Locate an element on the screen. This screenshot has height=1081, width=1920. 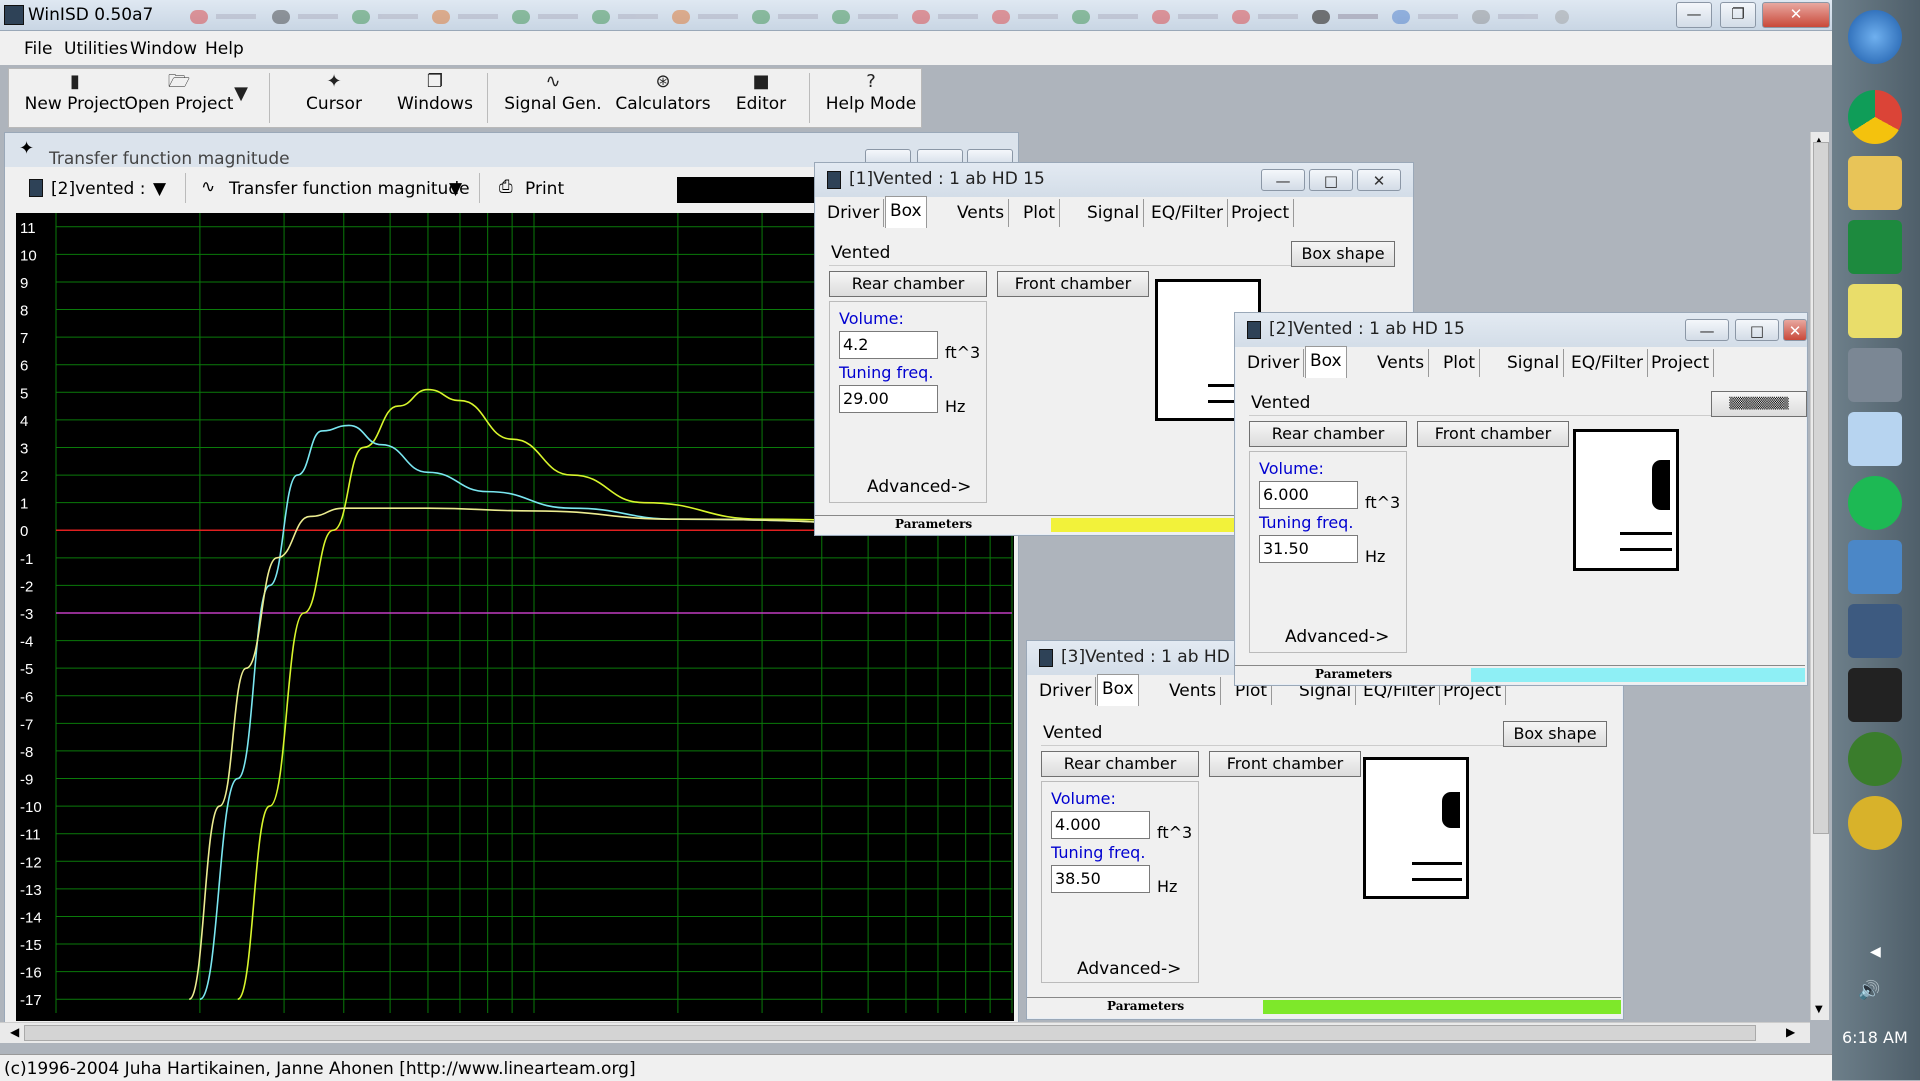
app-icon-r is located at coordinates (1875, 759).